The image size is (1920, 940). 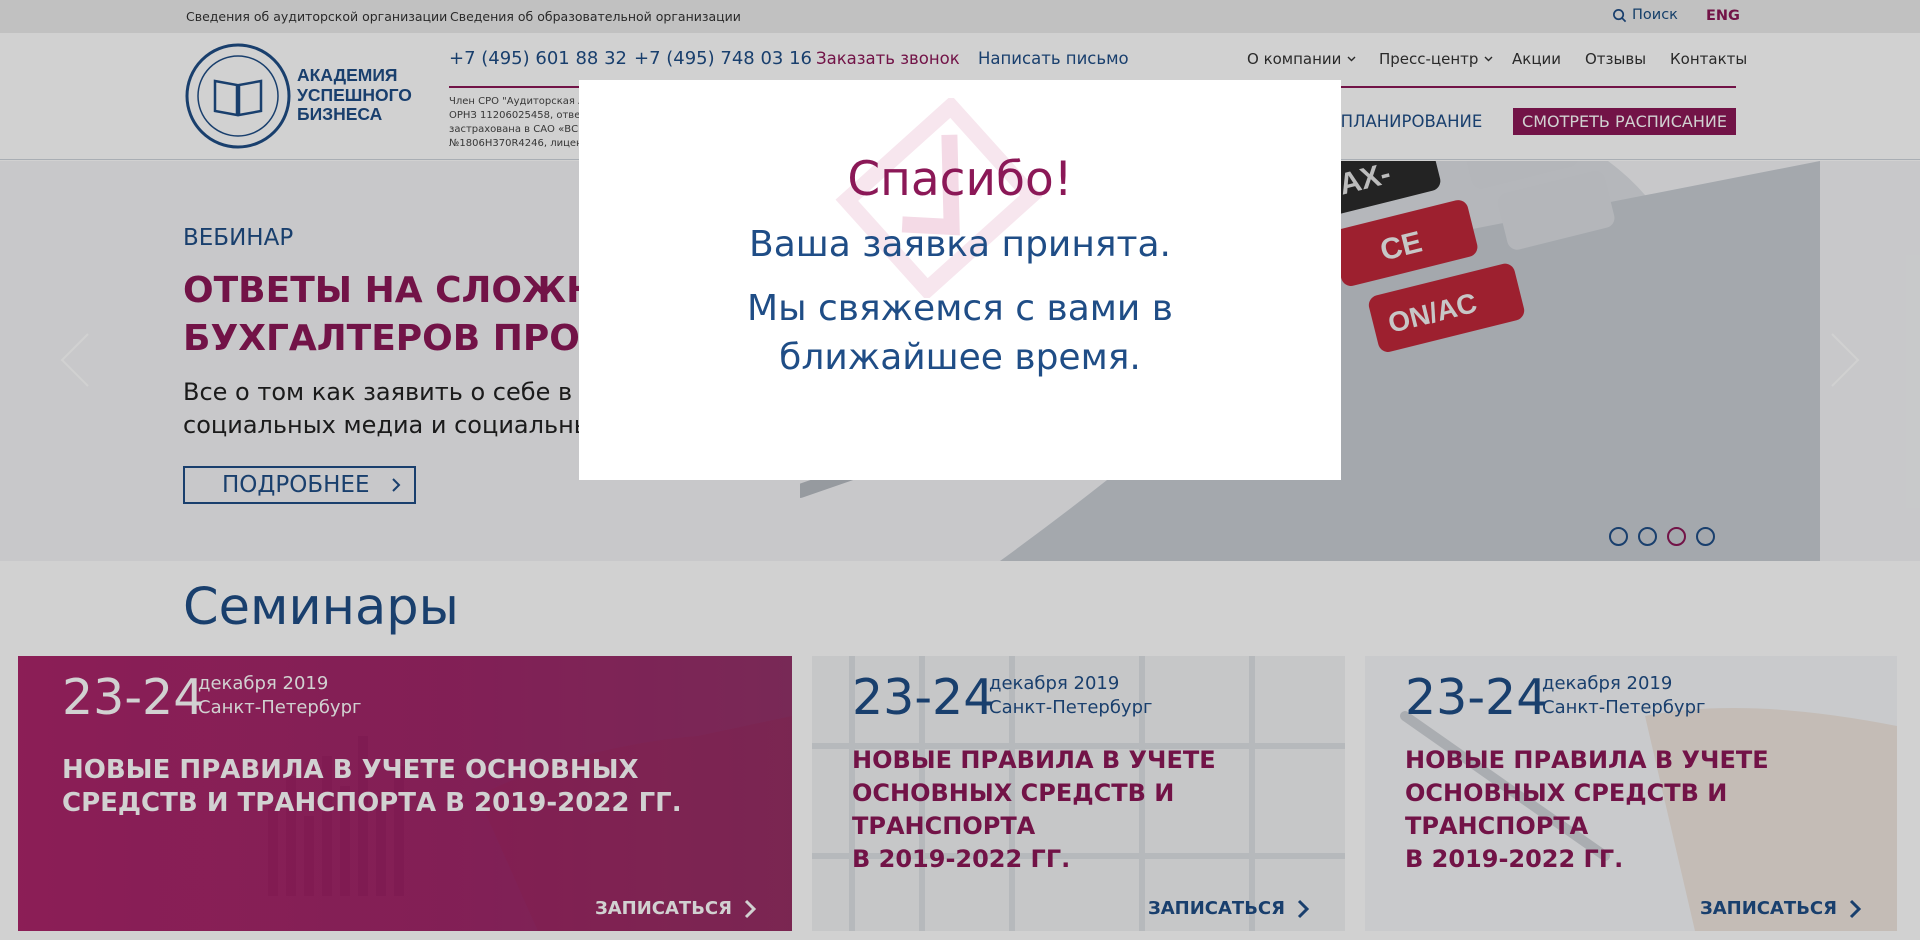 What do you see at coordinates (960, 179) in the screenshot?
I see `modal-title: Спасибо!` at bounding box center [960, 179].